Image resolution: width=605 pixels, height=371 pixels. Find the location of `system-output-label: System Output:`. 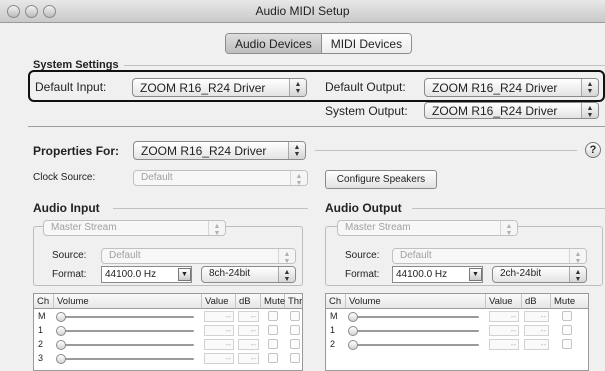

system-output-label: System Output: is located at coordinates (366, 111).